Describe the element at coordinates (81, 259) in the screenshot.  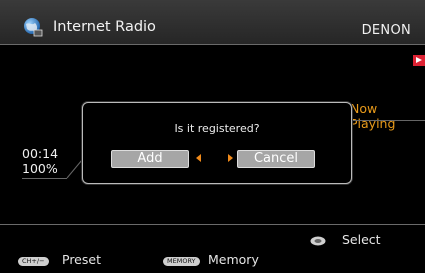
I see `preset-label: Preset` at that location.